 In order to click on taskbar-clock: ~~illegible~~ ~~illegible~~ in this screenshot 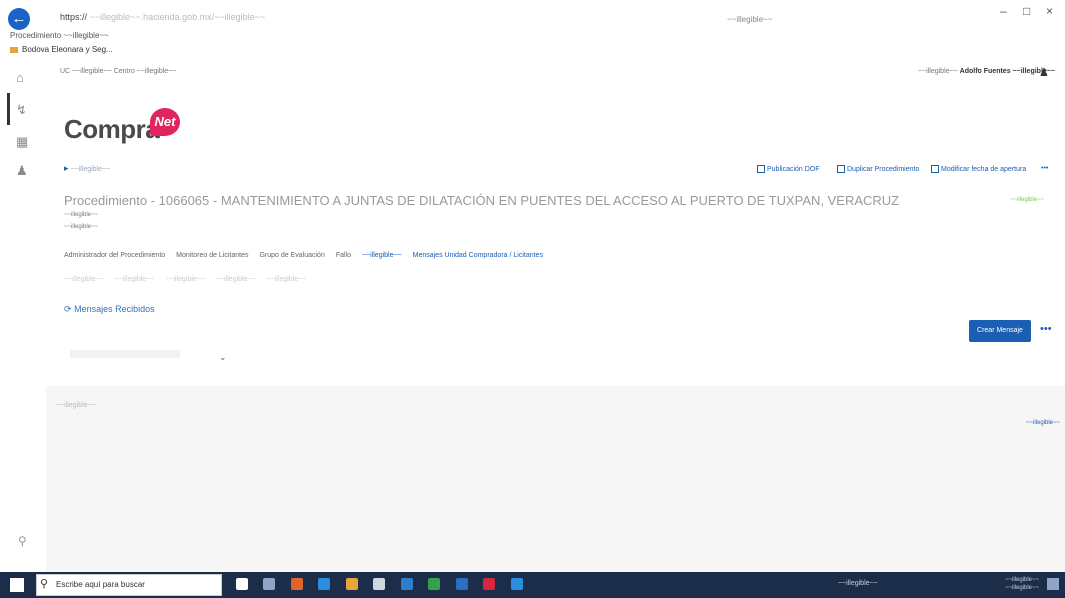, I will do `click(1022, 584)`.